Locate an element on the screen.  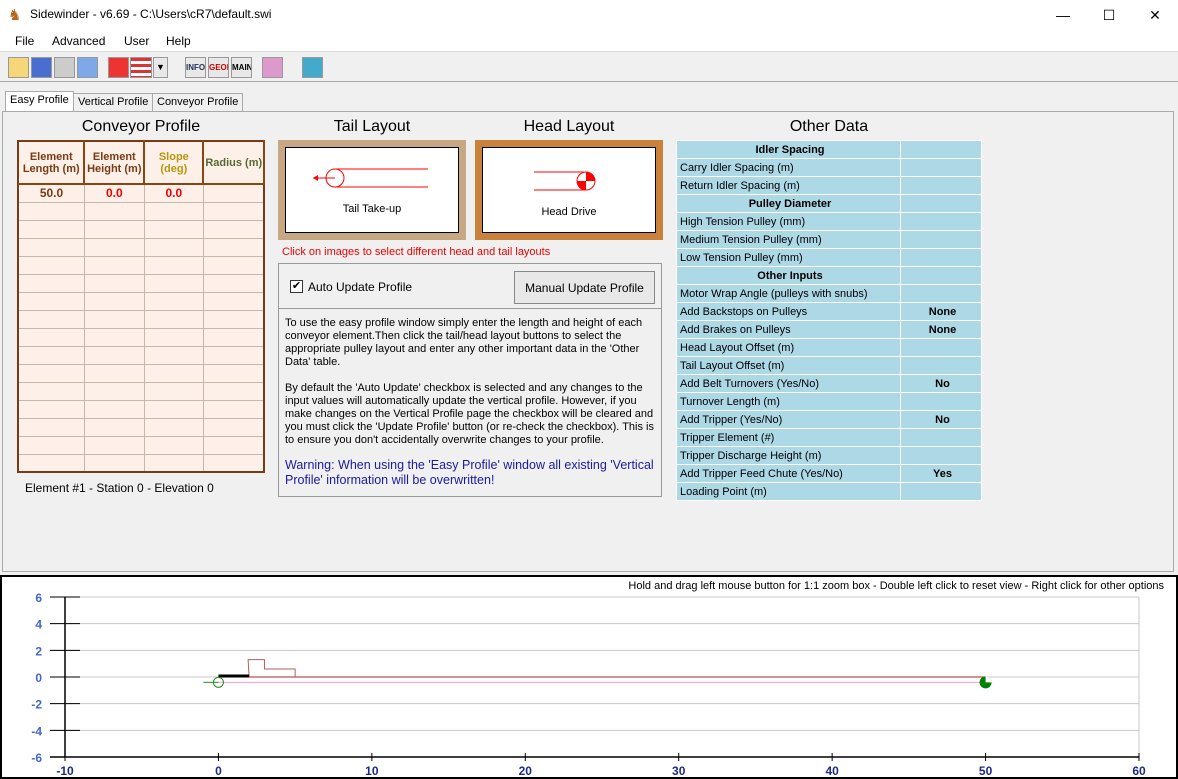
menu-file: File is located at coordinates (24, 41).